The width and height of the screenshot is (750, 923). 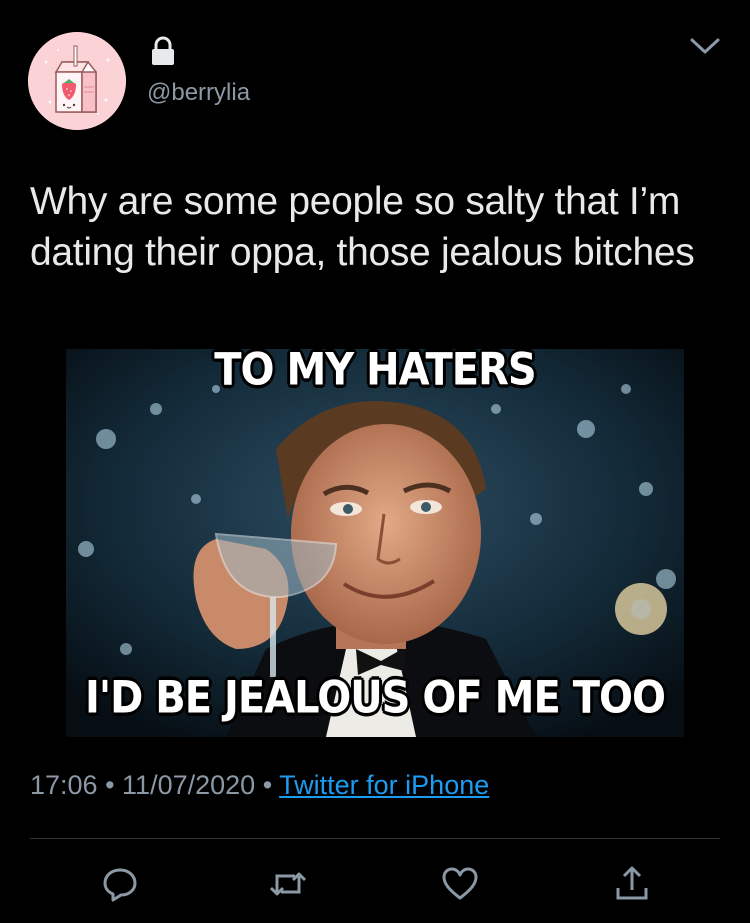 I want to click on meme-top-caption: TO MY HATERS, so click(x=375, y=372).